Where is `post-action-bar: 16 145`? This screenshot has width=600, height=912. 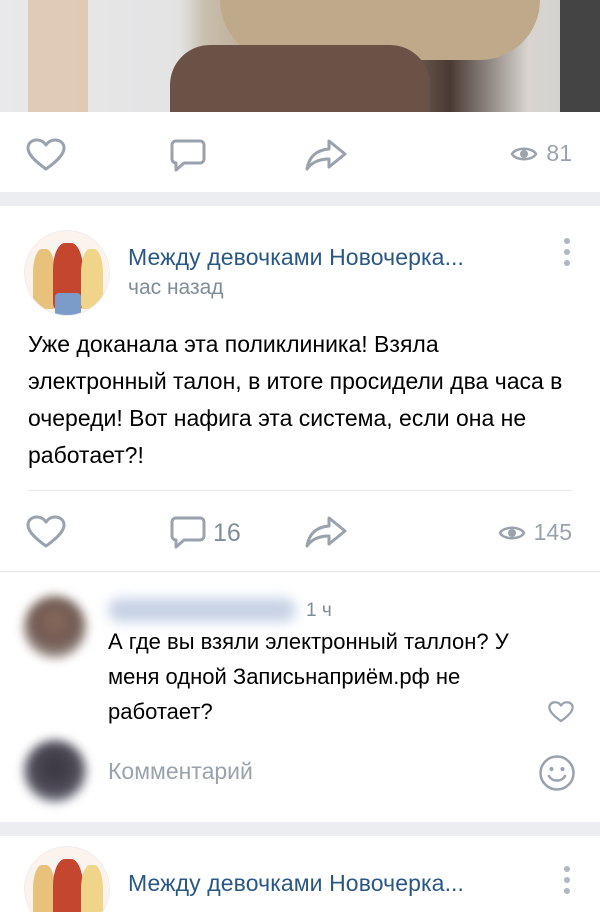 post-action-bar: 16 145 is located at coordinates (300, 531).